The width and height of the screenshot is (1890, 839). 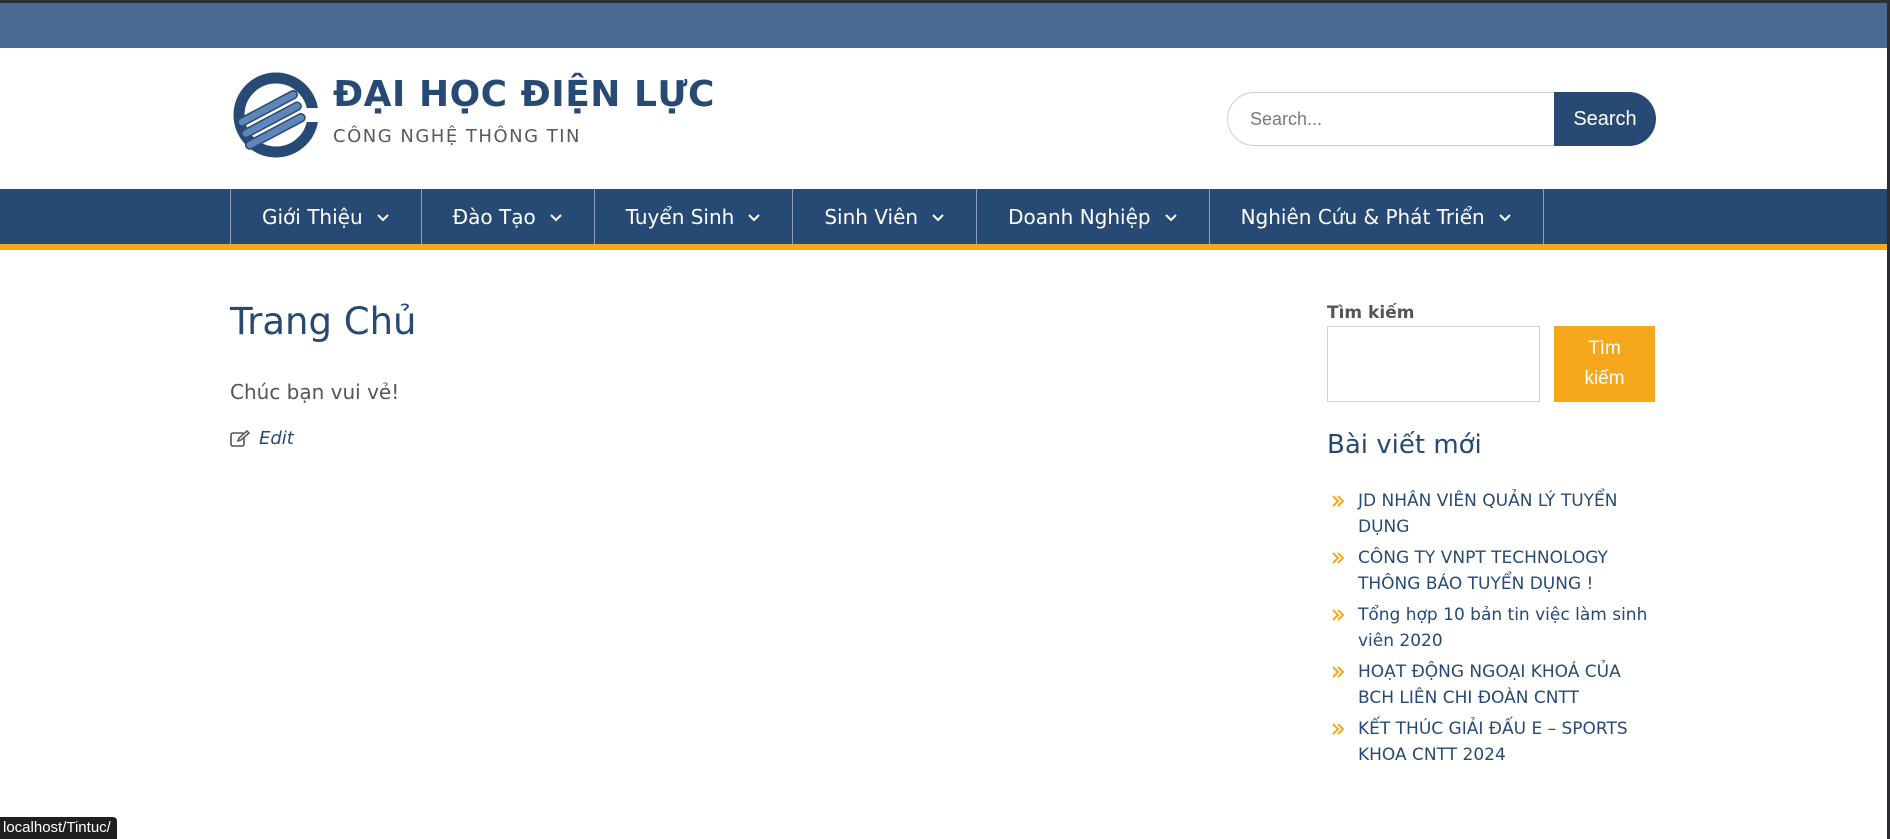 What do you see at coordinates (1362, 216) in the screenshot?
I see `nav-item-label: Nghiên Cứu & Phát Triển` at bounding box center [1362, 216].